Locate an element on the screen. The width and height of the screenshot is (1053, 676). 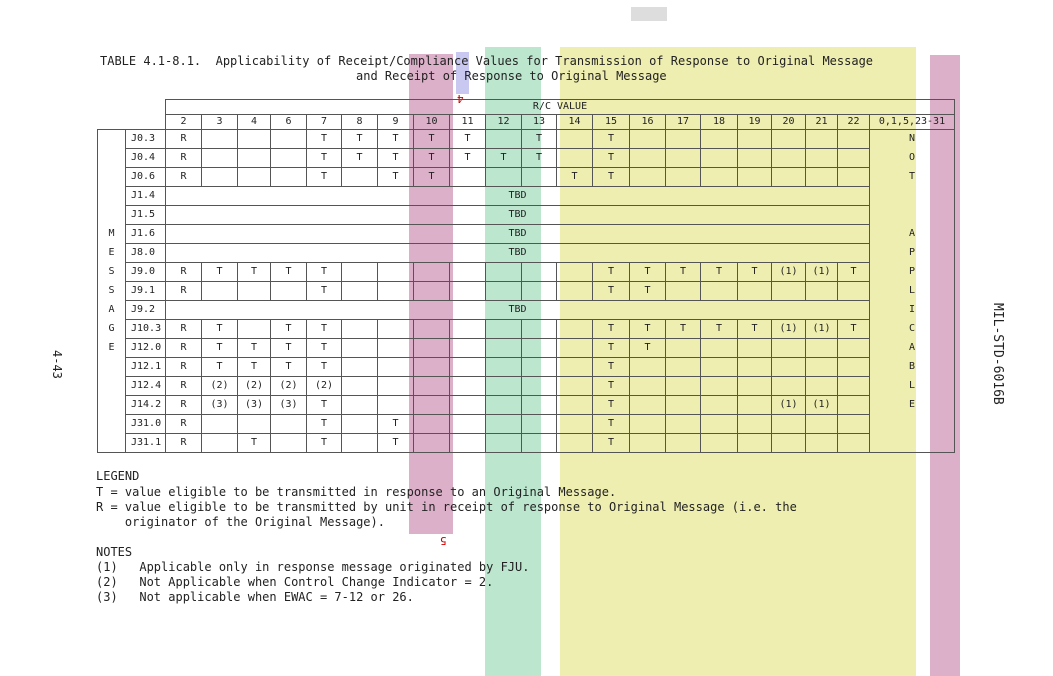
column-header: 3 is located at coordinates (219, 122).